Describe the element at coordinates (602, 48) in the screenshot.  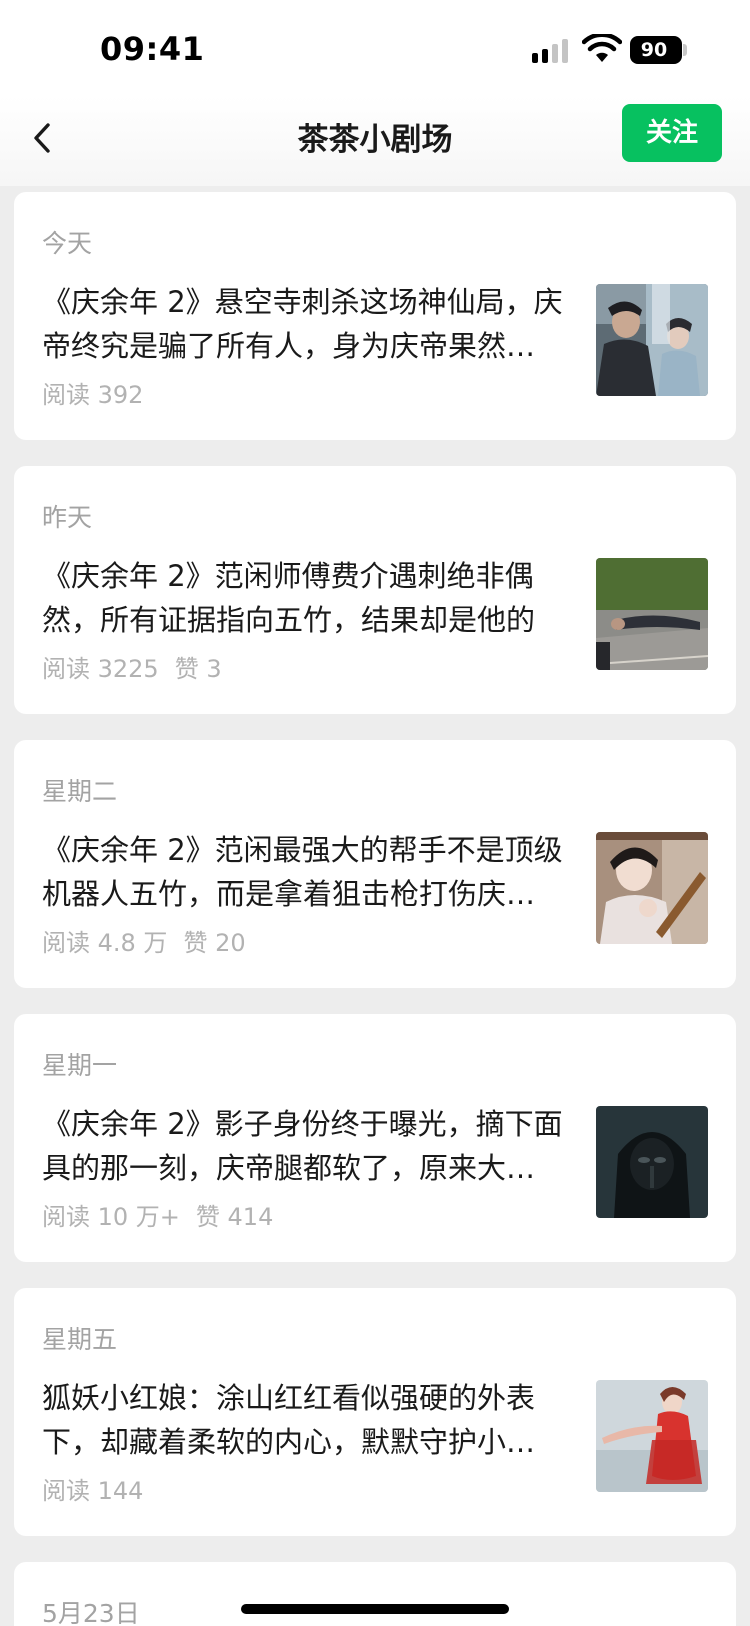
I see `wifi-icon` at that location.